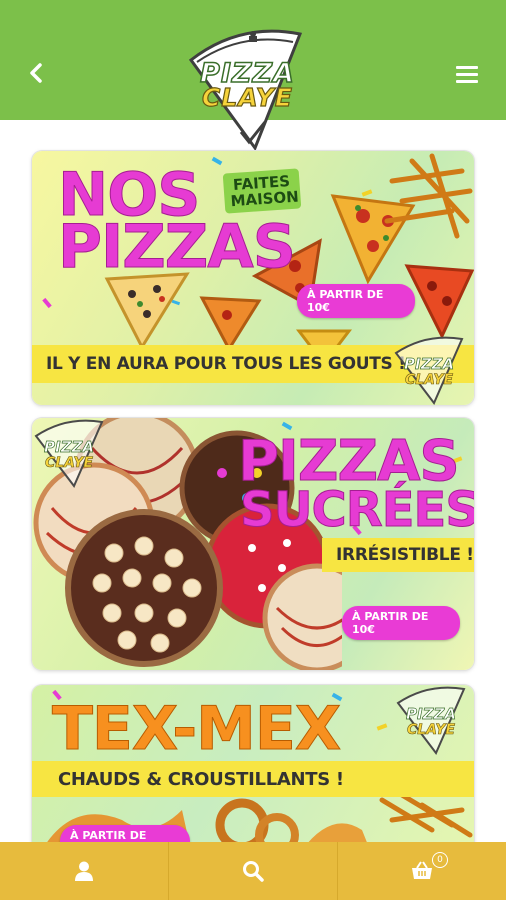 The width and height of the screenshot is (506, 900). Describe the element at coordinates (253, 779) in the screenshot. I see `card-tagline: CHAUDS & CROUSTILLANTS !` at that location.